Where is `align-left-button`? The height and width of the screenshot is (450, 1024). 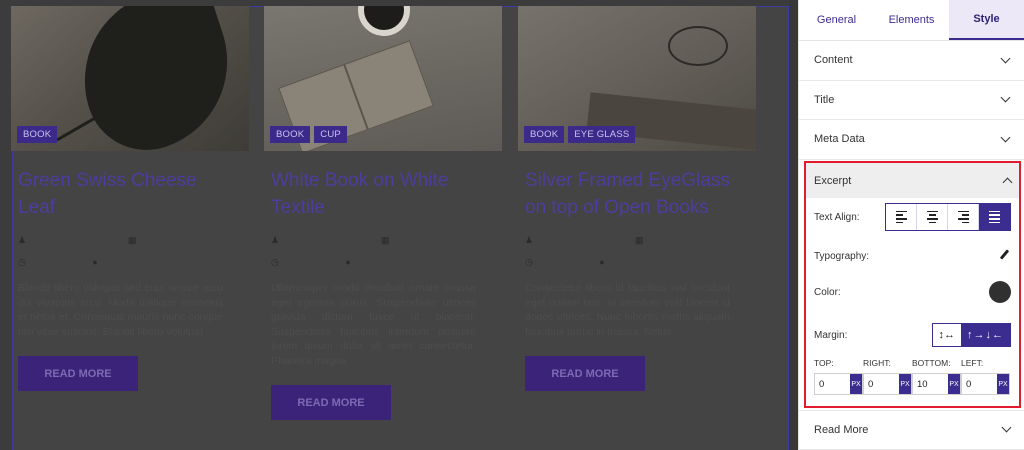
align-left-button is located at coordinates (901, 217).